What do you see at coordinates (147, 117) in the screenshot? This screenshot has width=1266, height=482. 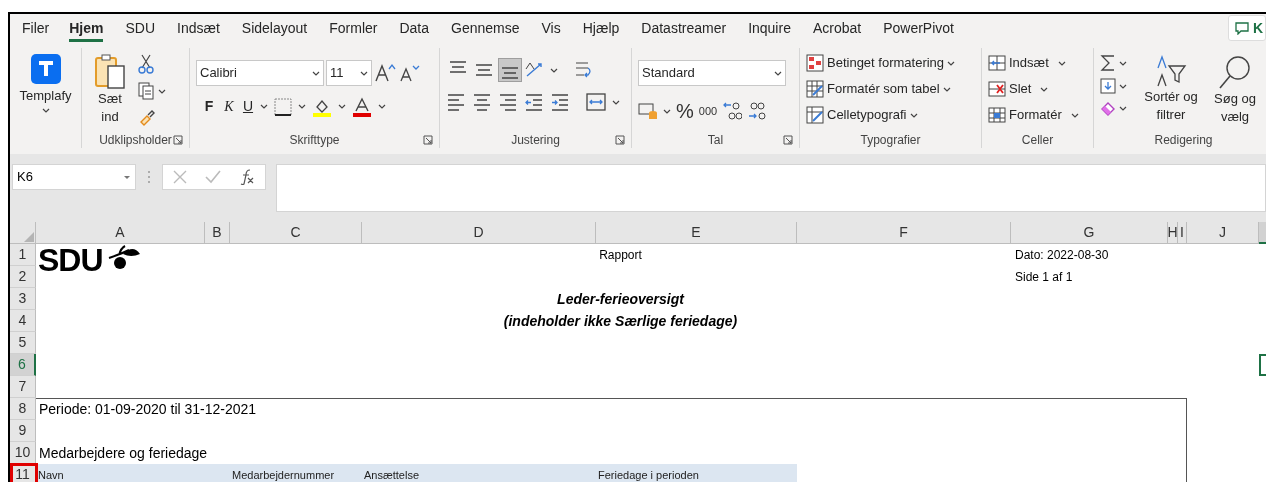 I see `format-painter-icon` at bounding box center [147, 117].